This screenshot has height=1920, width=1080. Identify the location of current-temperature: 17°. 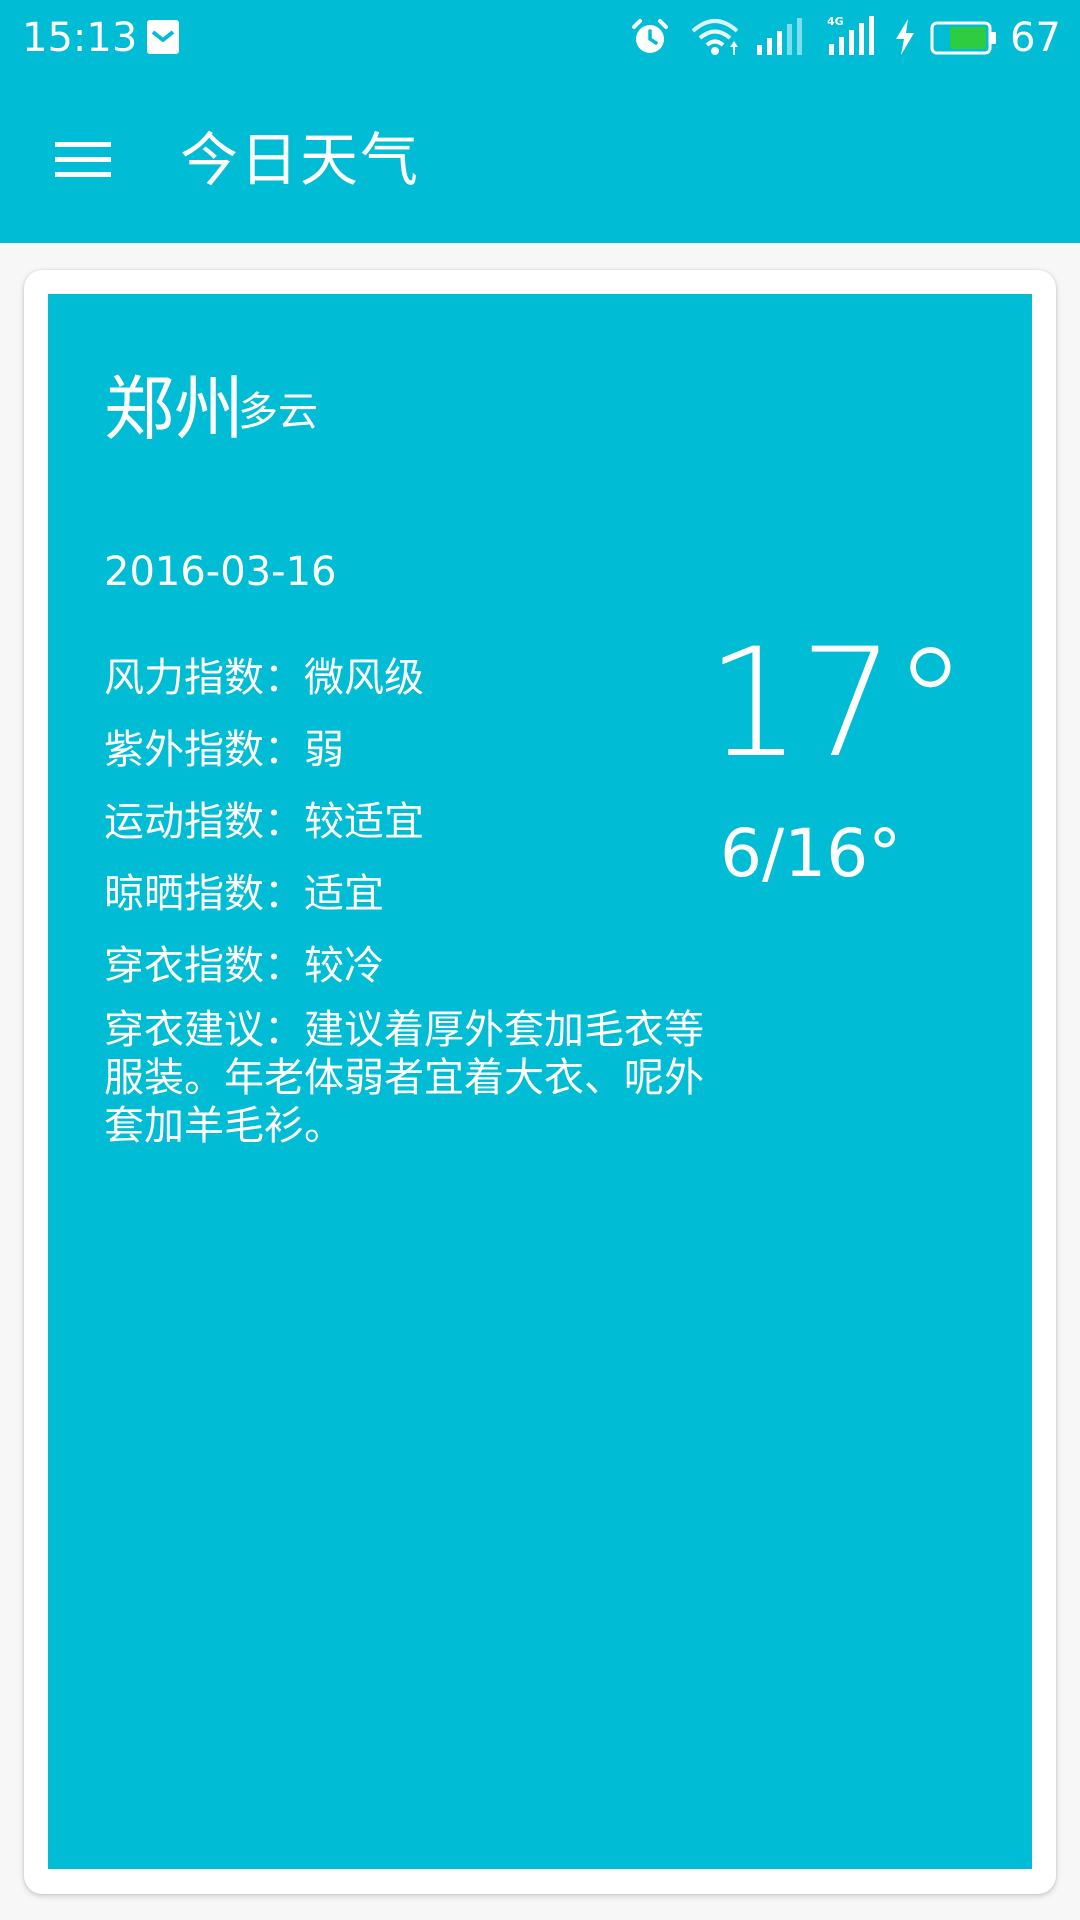
(837, 704).